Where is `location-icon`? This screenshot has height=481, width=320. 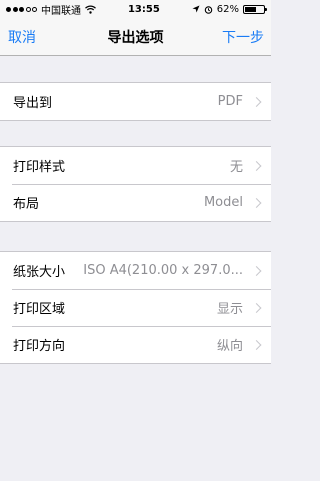
location-icon is located at coordinates (196, 9).